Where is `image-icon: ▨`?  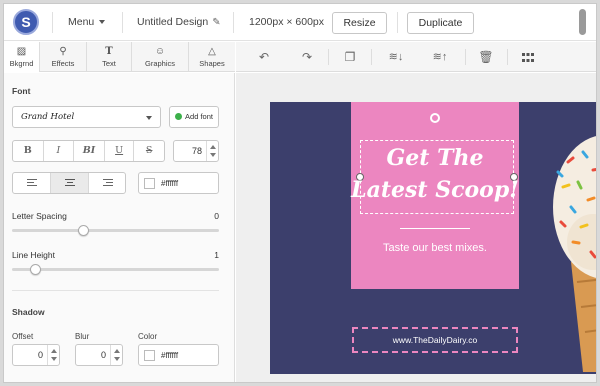
image-icon: ▨ is located at coordinates (21, 51).